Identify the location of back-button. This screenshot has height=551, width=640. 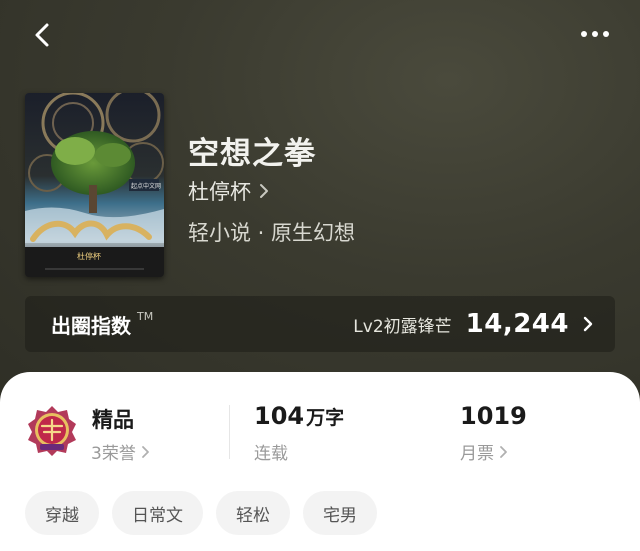
(43, 35).